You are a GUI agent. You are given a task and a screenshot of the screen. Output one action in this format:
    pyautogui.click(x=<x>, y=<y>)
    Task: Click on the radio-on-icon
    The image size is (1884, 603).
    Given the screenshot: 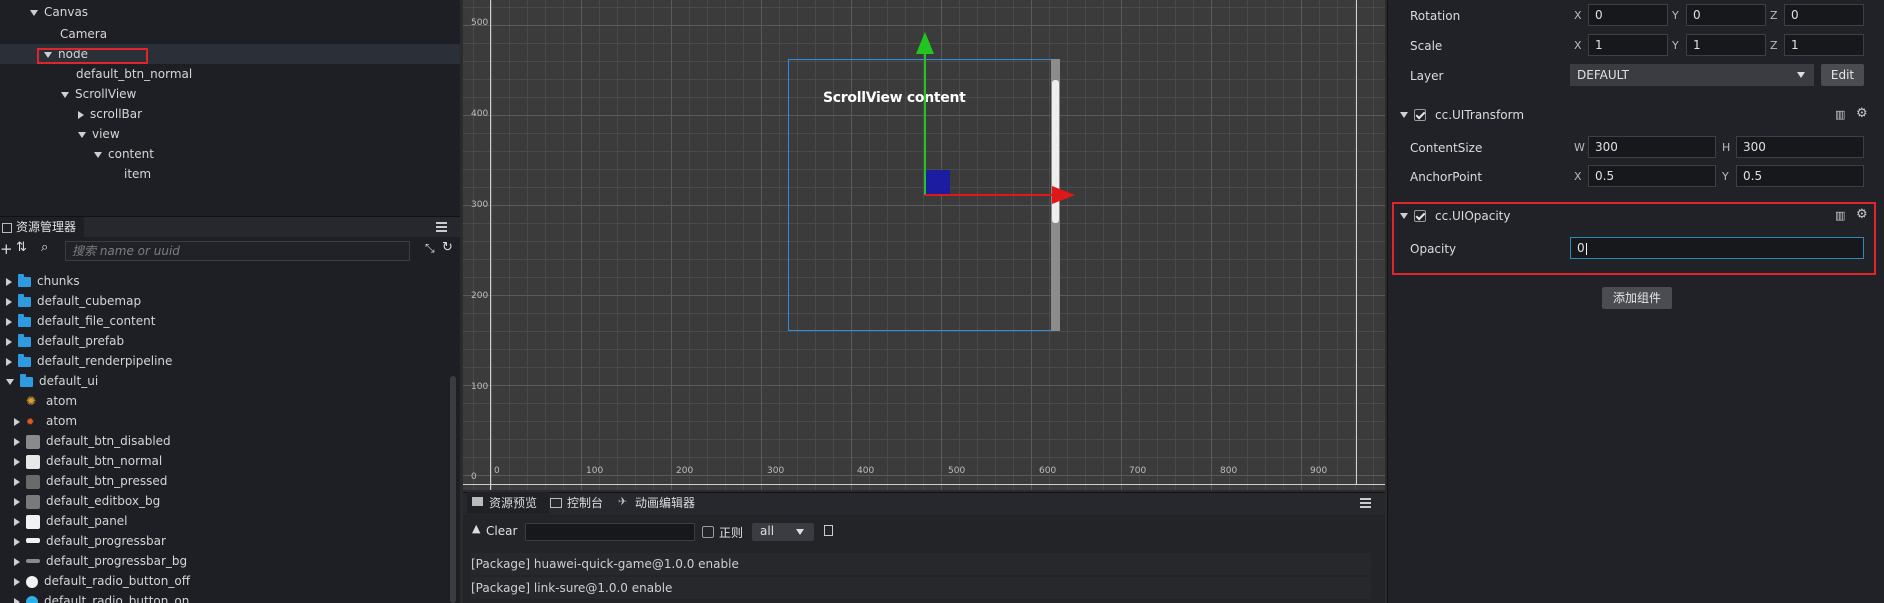 What is the action you would take?
    pyautogui.click(x=32, y=599)
    